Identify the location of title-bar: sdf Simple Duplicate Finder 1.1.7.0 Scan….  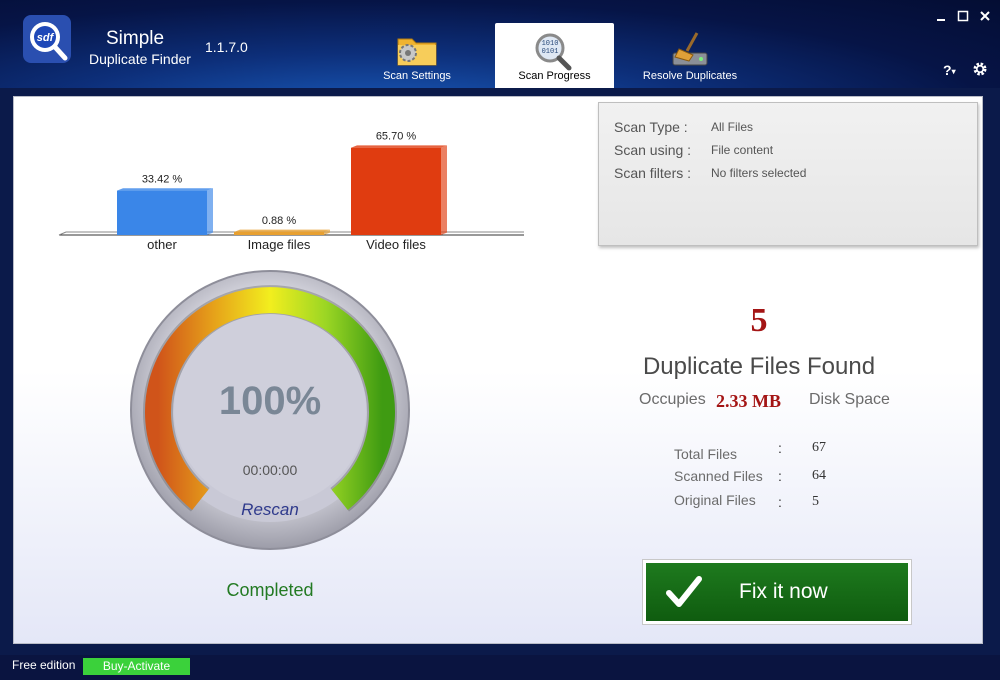
(500, 44).